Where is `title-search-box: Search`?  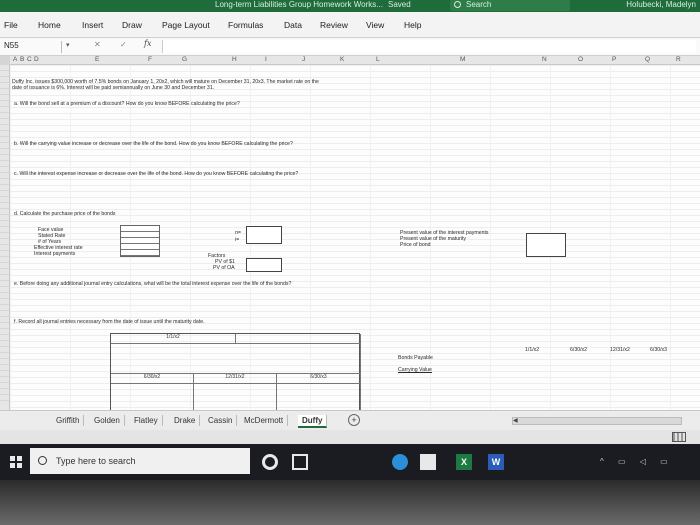 title-search-box: Search is located at coordinates (510, 5).